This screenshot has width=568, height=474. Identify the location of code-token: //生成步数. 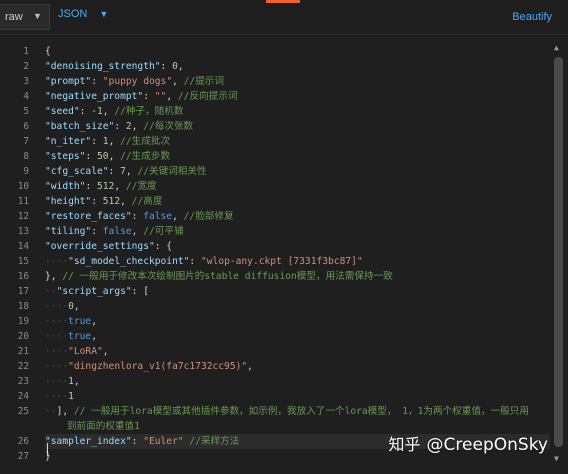
(145, 156).